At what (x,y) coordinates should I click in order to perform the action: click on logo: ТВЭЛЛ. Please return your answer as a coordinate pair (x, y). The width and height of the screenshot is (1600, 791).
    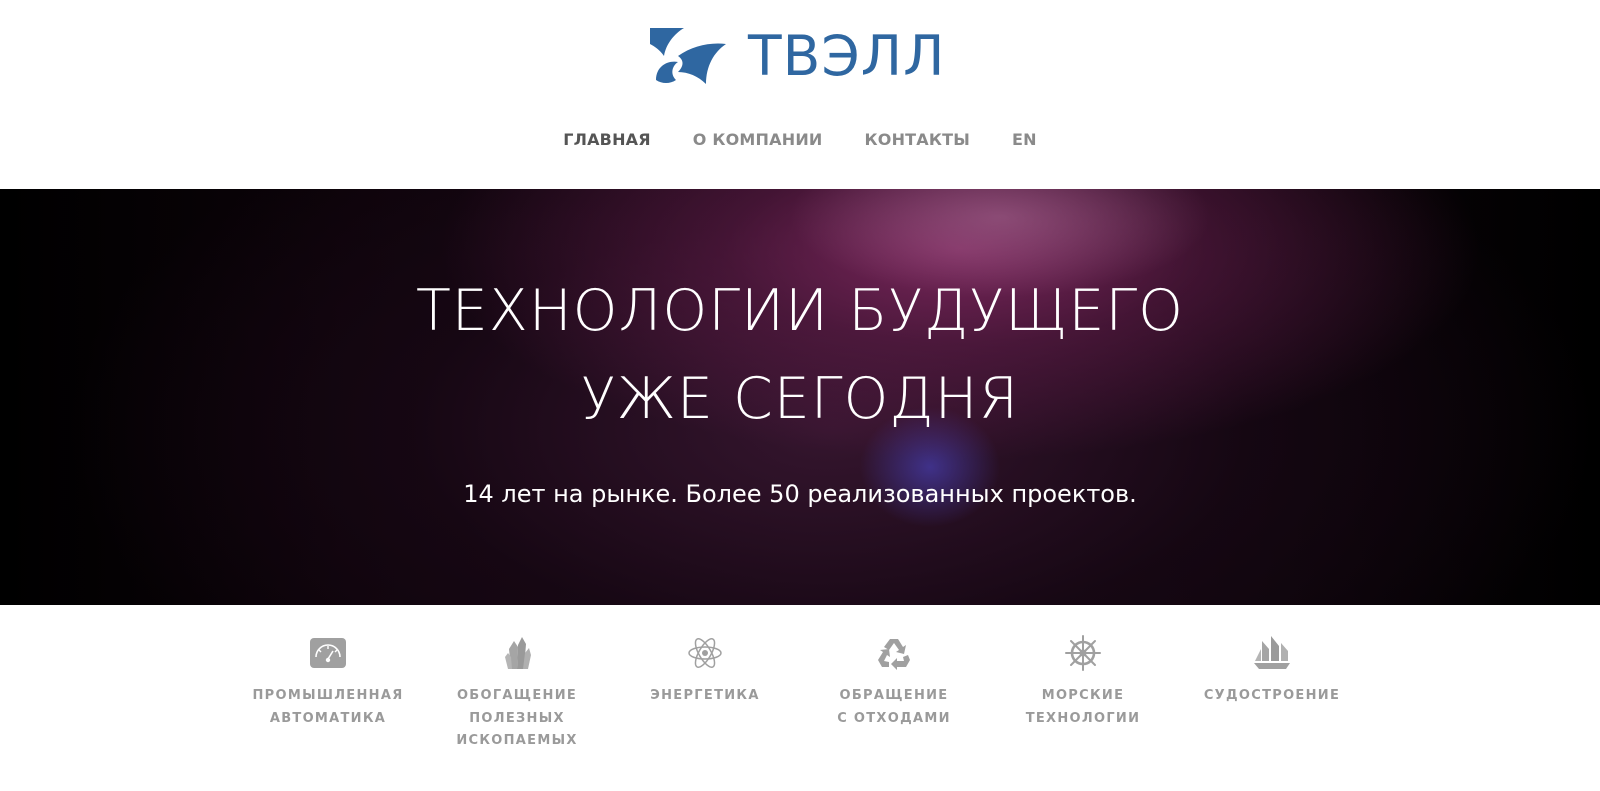
    Looking at the image, I should click on (800, 56).